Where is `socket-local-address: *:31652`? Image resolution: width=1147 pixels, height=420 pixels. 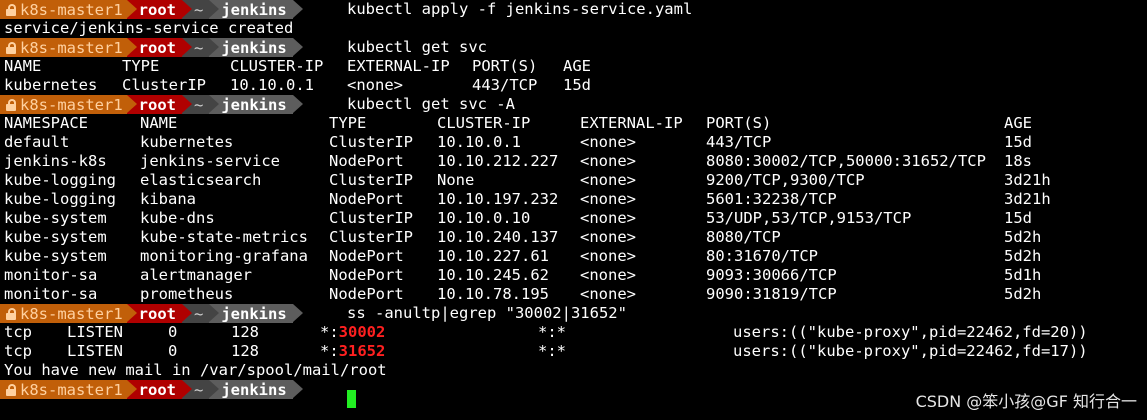
socket-local-address: *:31652 is located at coordinates (352, 351).